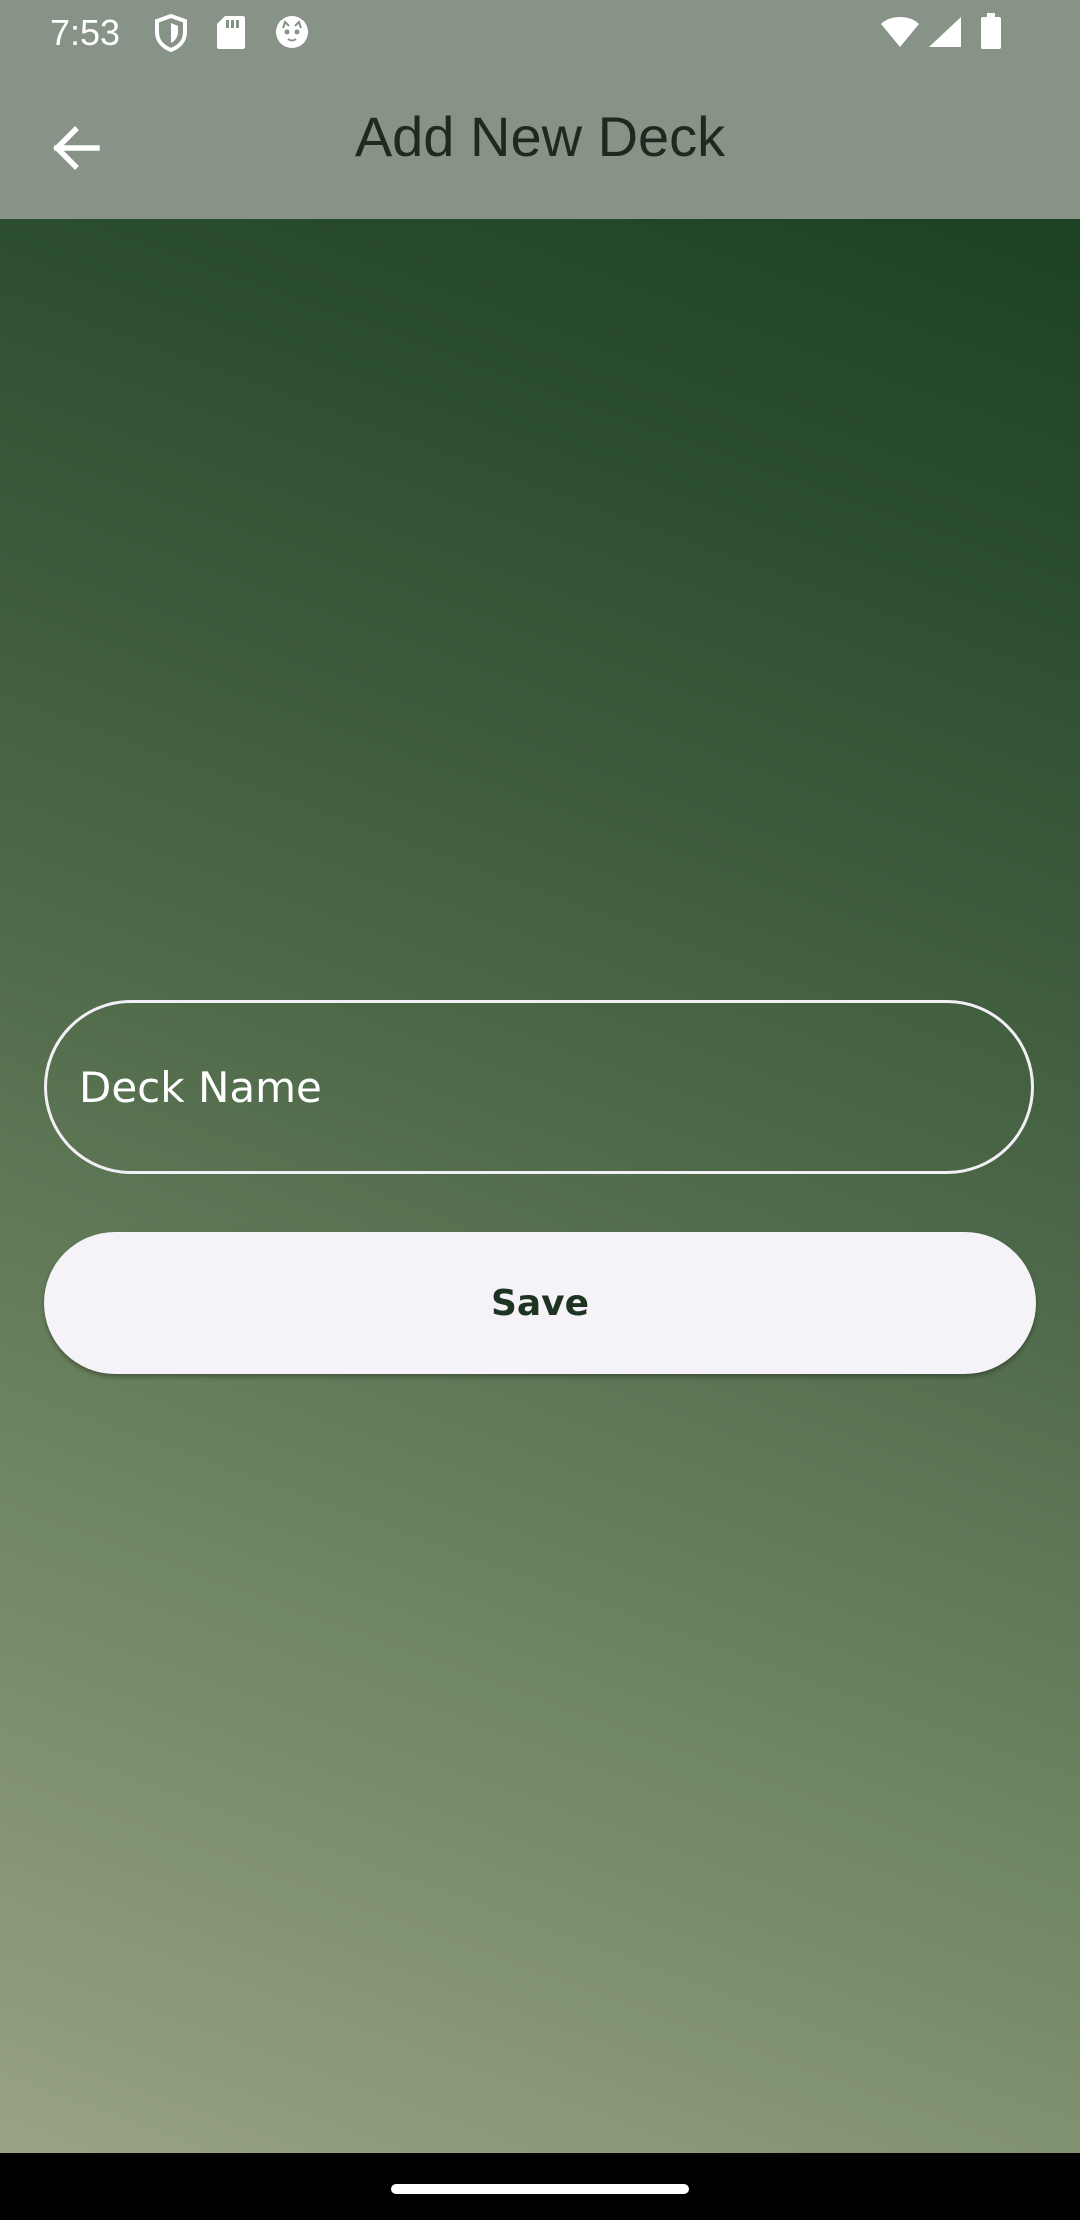 The image size is (1080, 2220). What do you see at coordinates (540, 32) in the screenshot?
I see `status-bar: 7:53` at bounding box center [540, 32].